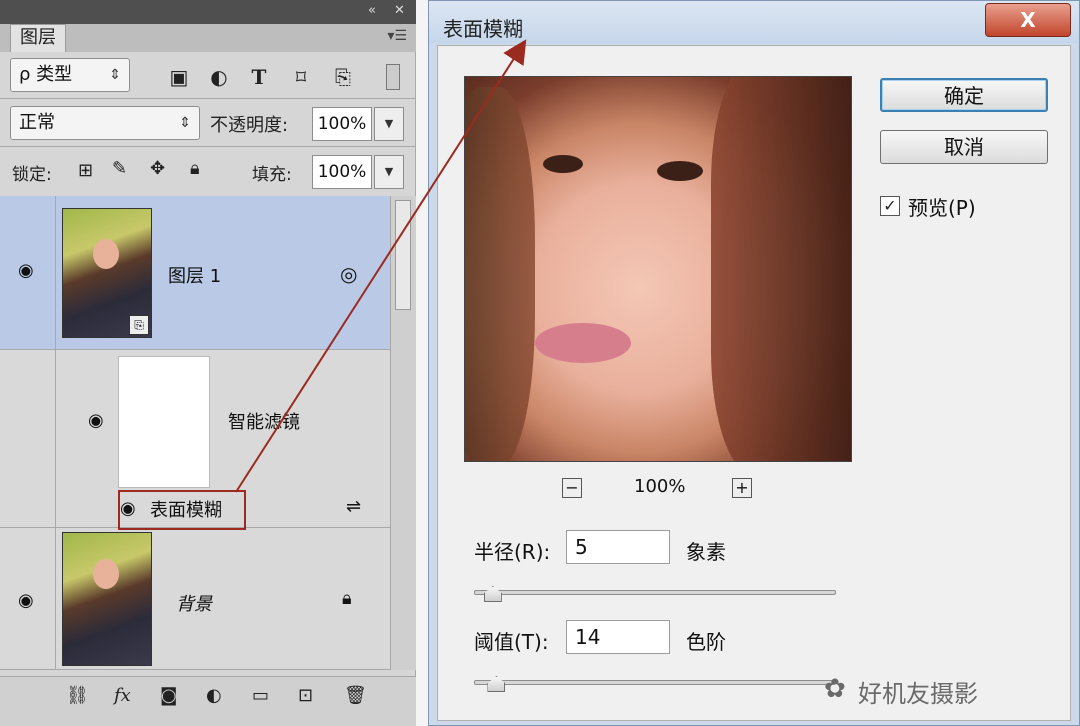 Image resolution: width=1080 pixels, height=726 pixels. Describe the element at coordinates (706, 552) in the screenshot. I see `radius-unit: 象素` at that location.